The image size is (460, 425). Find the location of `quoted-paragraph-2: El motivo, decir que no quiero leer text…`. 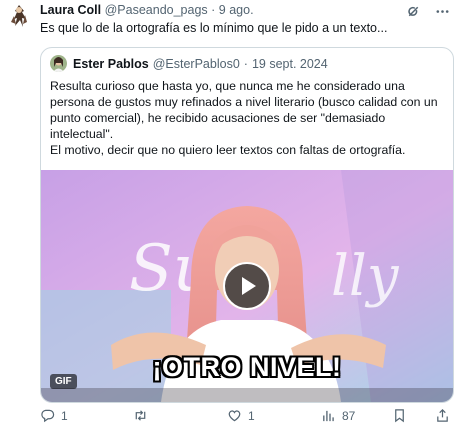

quoted-paragraph-2: El motivo, decir que no quiero leer text… is located at coordinates (228, 150).